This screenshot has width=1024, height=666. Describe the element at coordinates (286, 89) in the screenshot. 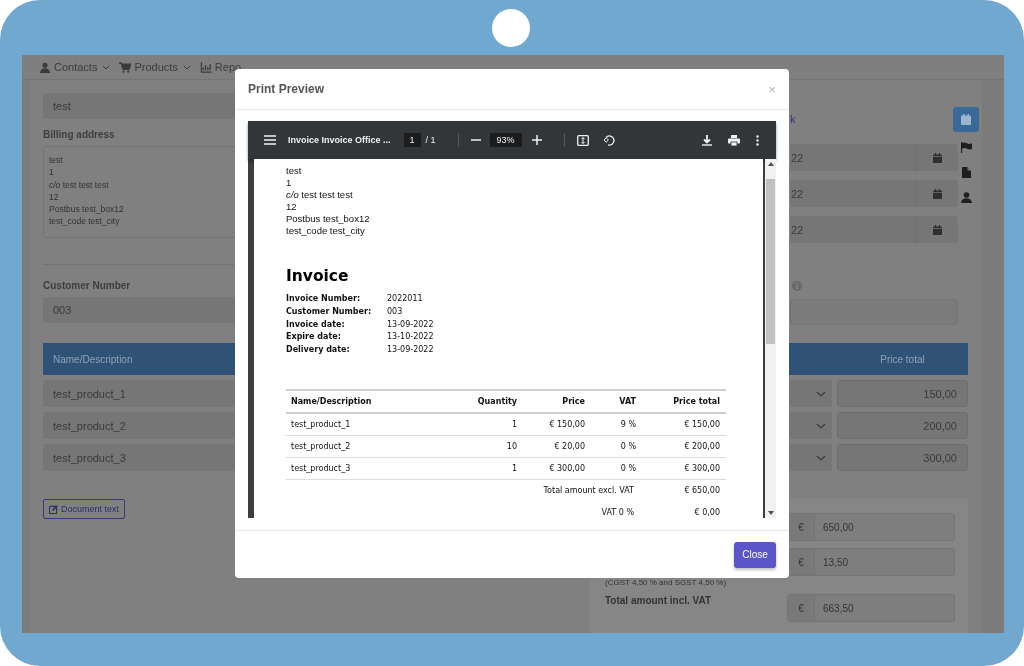

I see `dialog-title: Print Preview` at that location.